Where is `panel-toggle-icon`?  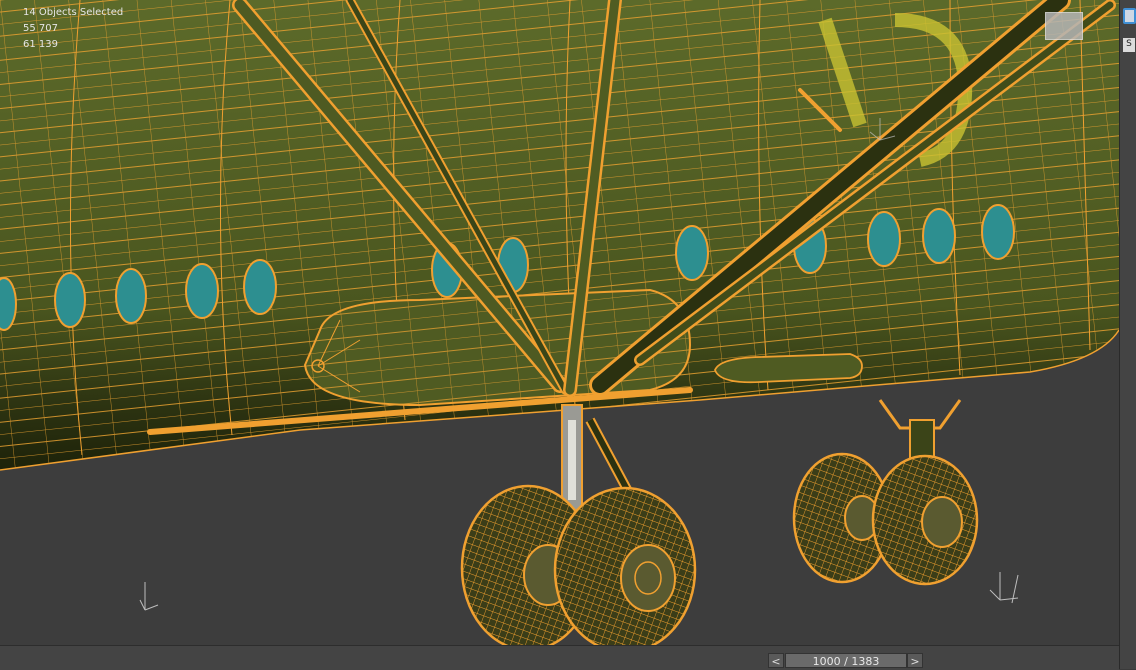
panel-toggle-icon is located at coordinates (1129, 16).